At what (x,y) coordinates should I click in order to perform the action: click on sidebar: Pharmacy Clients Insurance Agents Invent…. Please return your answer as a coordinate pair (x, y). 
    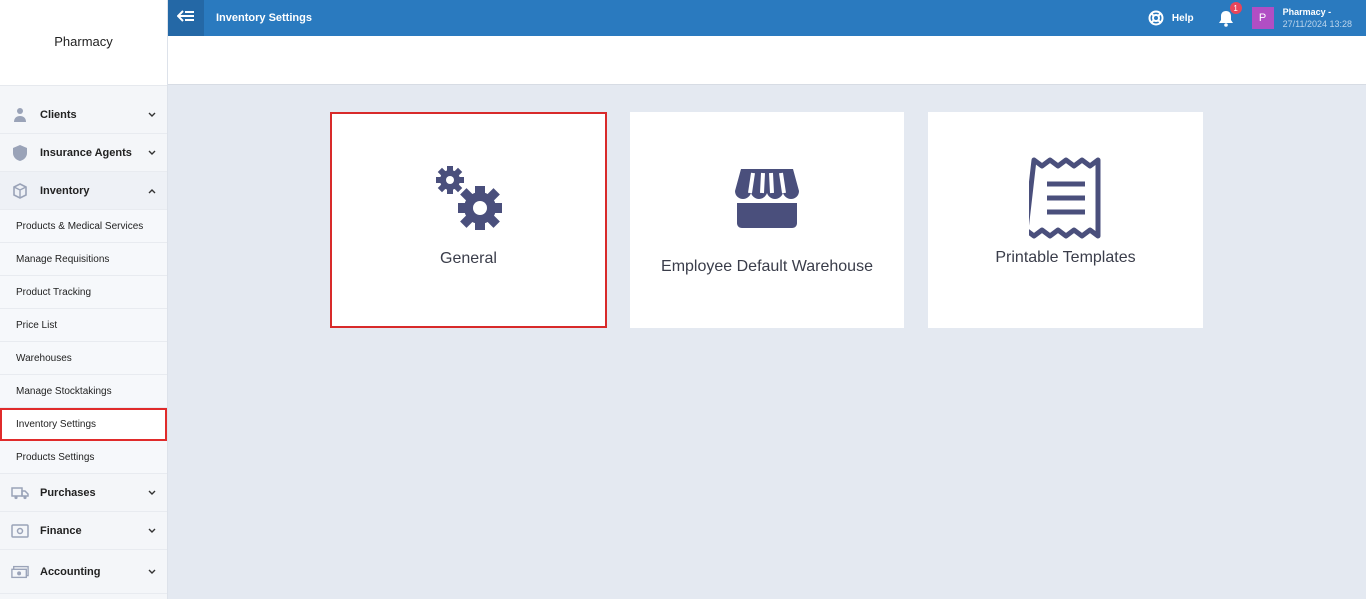
    Looking at the image, I should click on (84, 299).